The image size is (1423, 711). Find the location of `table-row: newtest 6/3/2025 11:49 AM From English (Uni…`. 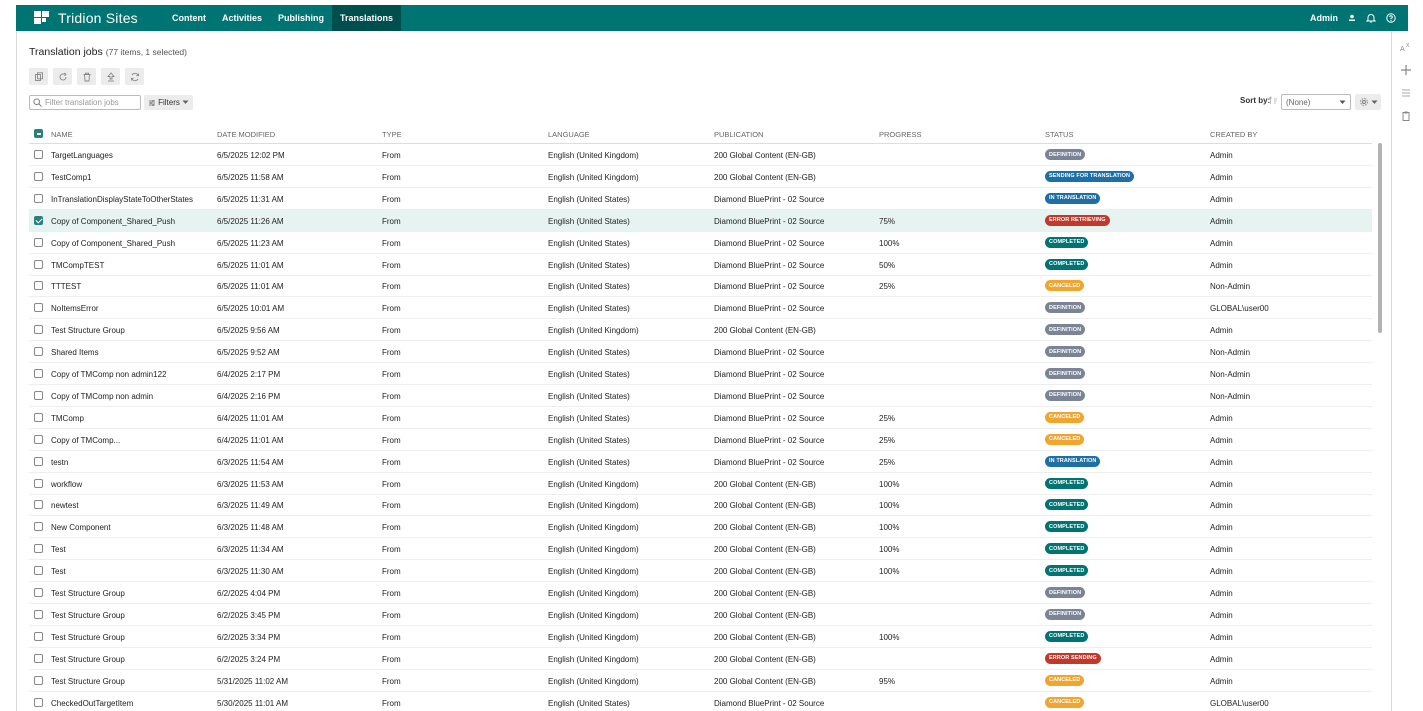

table-row: newtest 6/3/2025 11:49 AM From English (Uni… is located at coordinates (700, 505).